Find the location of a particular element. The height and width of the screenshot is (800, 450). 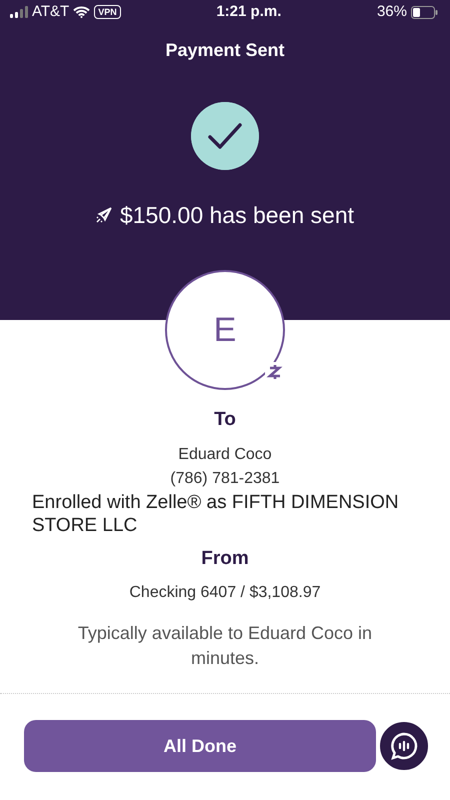

battery-percentage: 36% is located at coordinates (391, 12).